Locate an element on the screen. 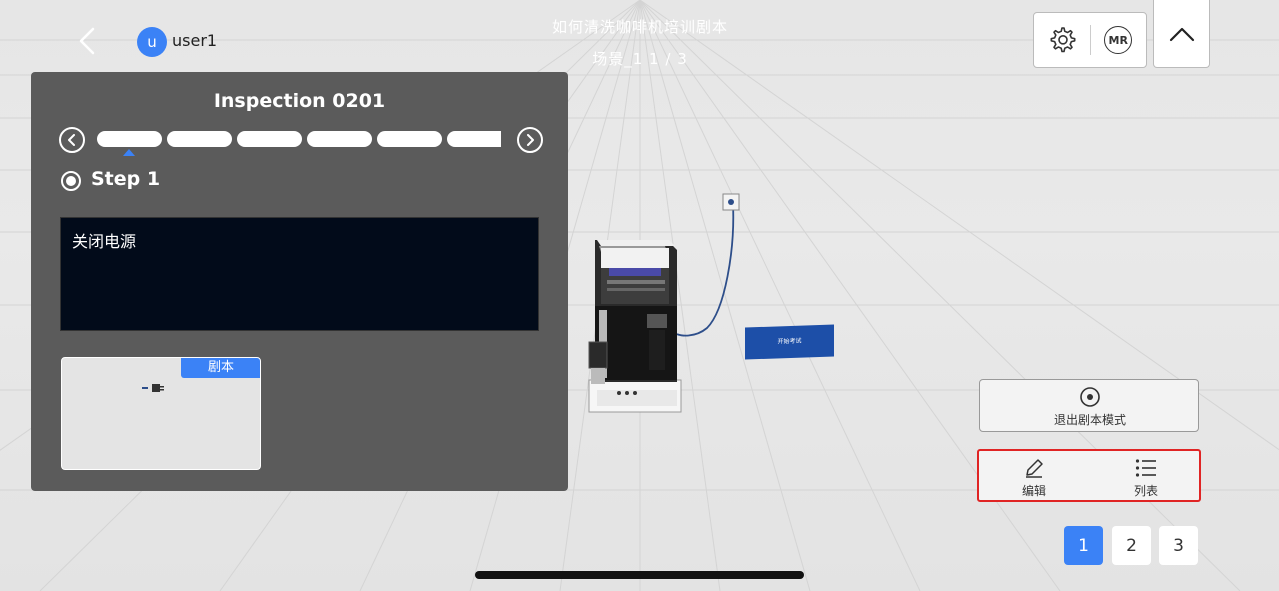 This screenshot has width=1279, height=591. list-button: 列表 is located at coordinates (1146, 477).